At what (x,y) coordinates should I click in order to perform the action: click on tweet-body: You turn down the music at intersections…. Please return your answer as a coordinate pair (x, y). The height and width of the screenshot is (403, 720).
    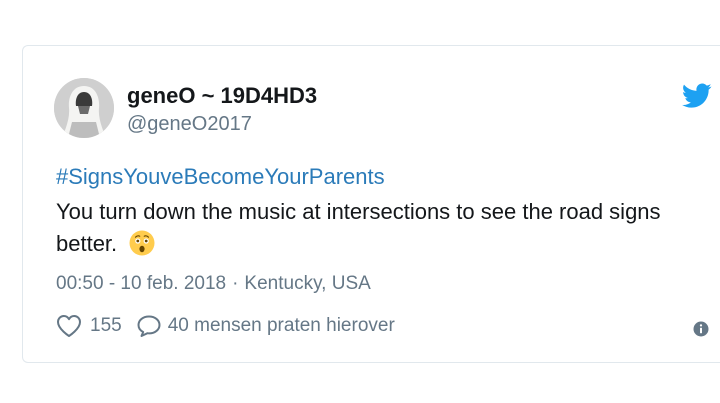
    Looking at the image, I should click on (376, 228).